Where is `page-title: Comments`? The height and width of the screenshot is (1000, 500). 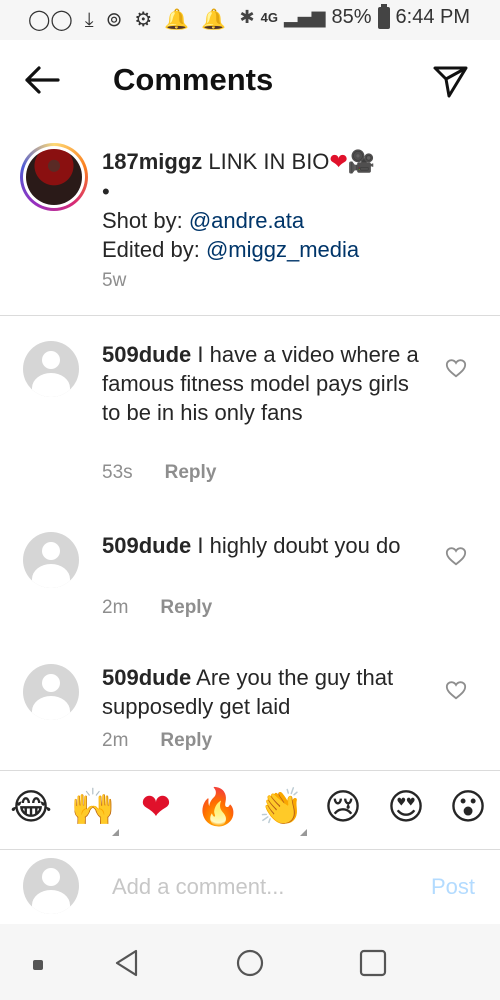 page-title: Comments is located at coordinates (193, 79).